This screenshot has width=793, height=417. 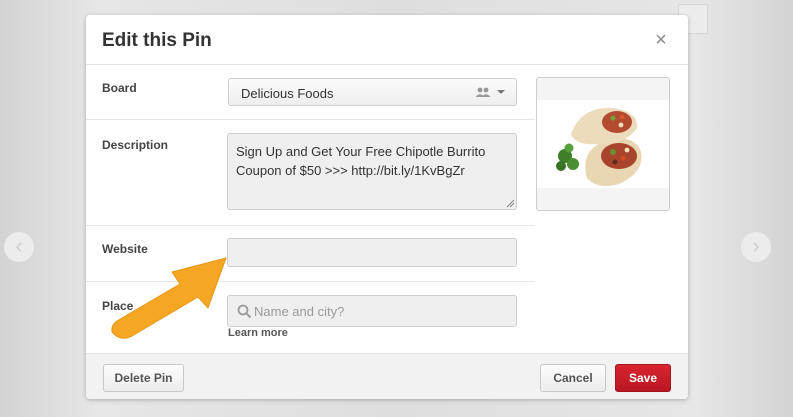 What do you see at coordinates (483, 92) in the screenshot?
I see `people-icon` at bounding box center [483, 92].